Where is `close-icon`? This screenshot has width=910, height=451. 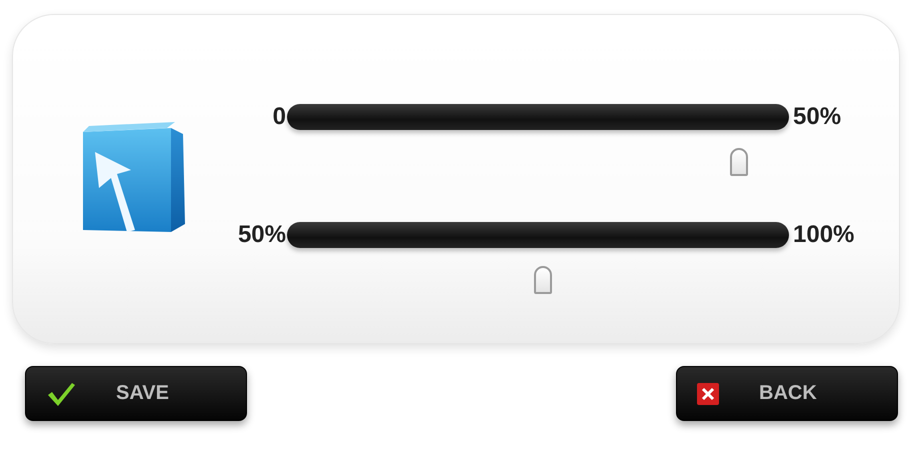 close-icon is located at coordinates (708, 393).